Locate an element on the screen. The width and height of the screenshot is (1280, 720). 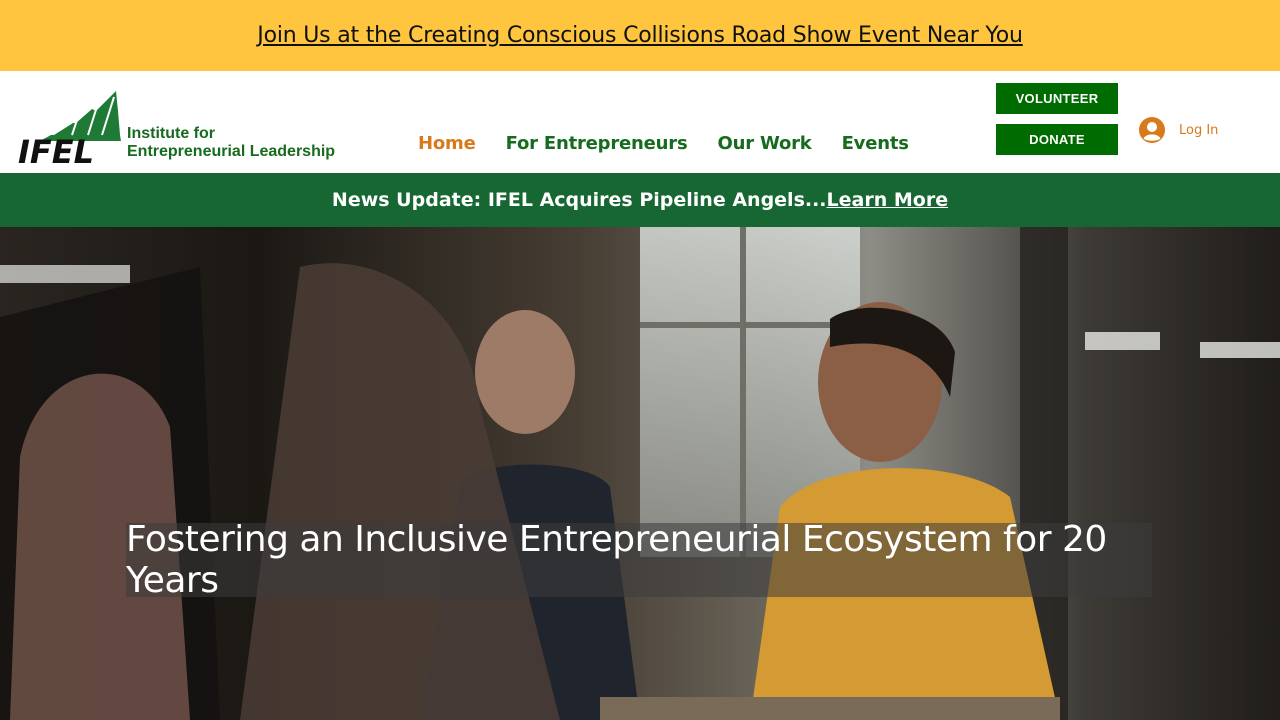
nav-for-entrepreneurs: For Entrepreneurs is located at coordinates (597, 143).